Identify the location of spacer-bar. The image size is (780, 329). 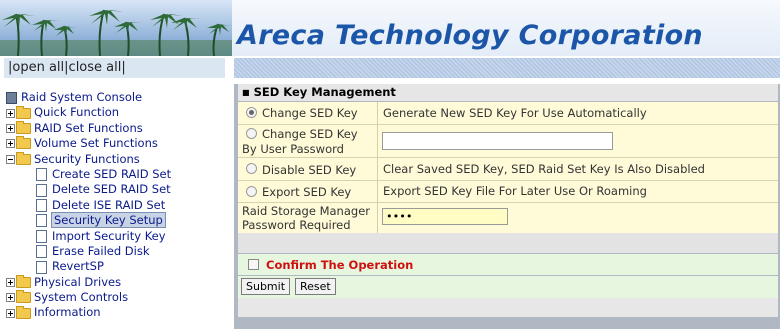
(508, 243).